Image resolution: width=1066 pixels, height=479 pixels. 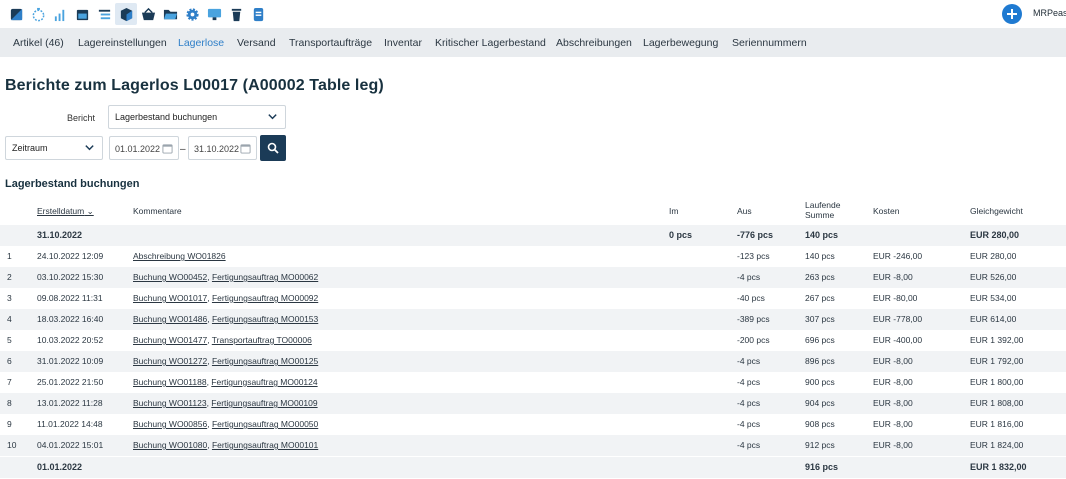 What do you see at coordinates (170, 277) in the screenshot?
I see `comment-link-1: Buchung WO00452` at bounding box center [170, 277].